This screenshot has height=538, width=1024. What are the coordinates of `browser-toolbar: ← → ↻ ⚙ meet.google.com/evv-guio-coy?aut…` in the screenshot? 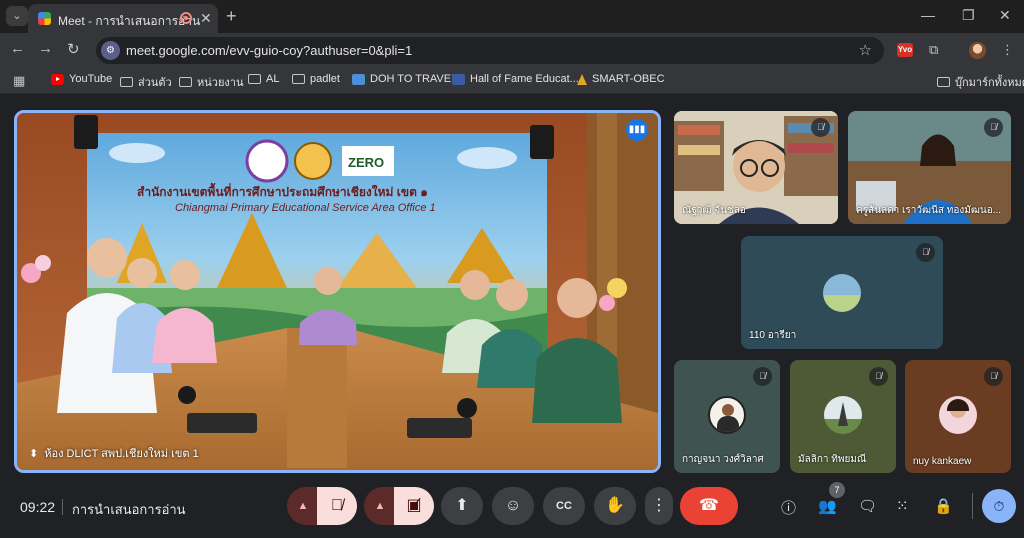 It's located at (512, 50).